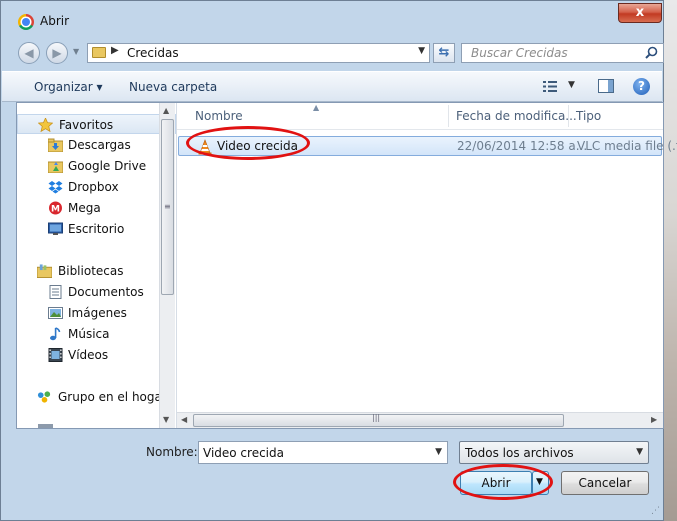  I want to click on nav-item-label: Vídeos, so click(88, 355).